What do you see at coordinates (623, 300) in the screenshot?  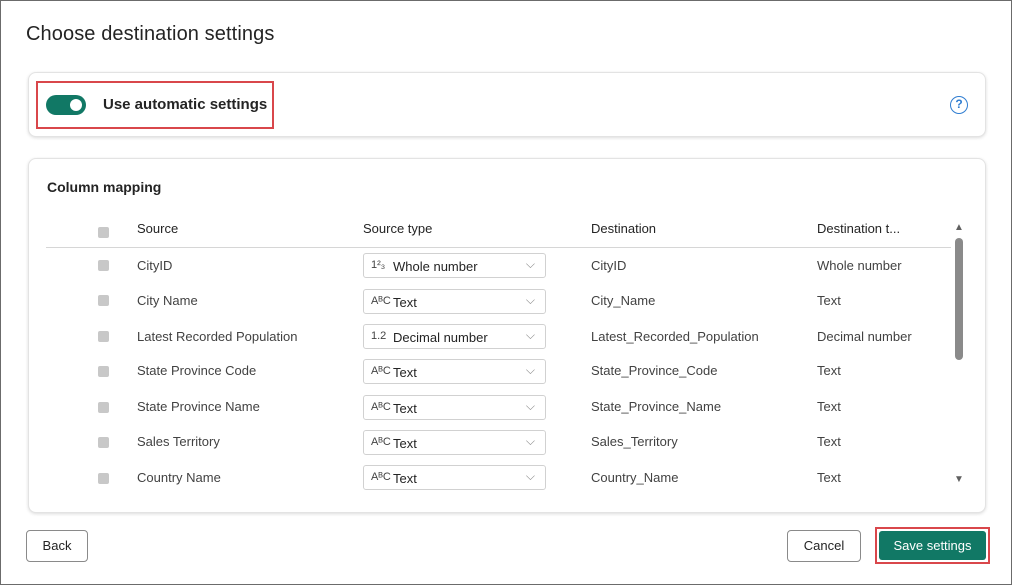 I see `row-destination: City_Name` at bounding box center [623, 300].